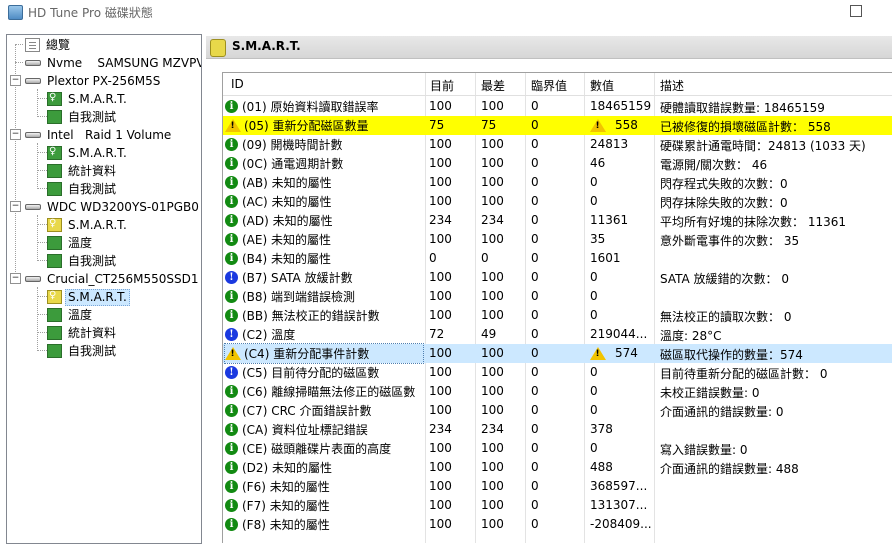  Describe the element at coordinates (856, 11) in the screenshot. I see `maximize-button` at that location.